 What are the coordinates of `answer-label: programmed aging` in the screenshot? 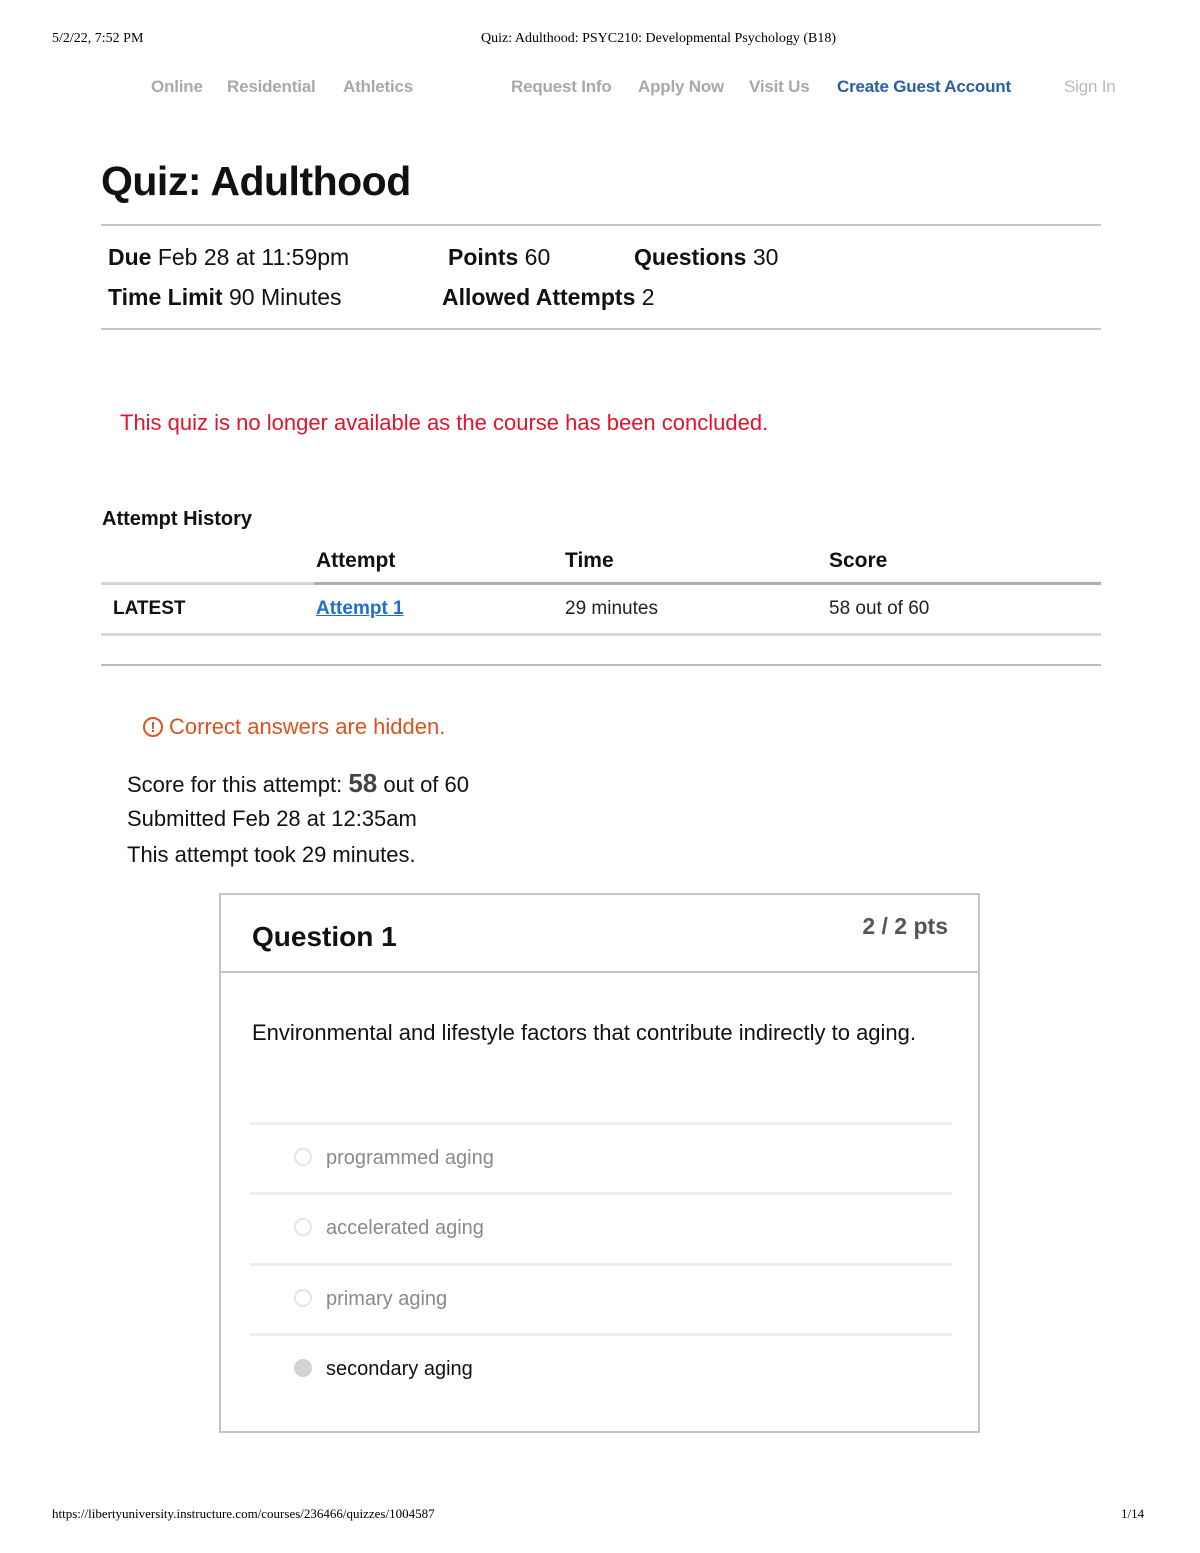 It's located at (410, 1158).